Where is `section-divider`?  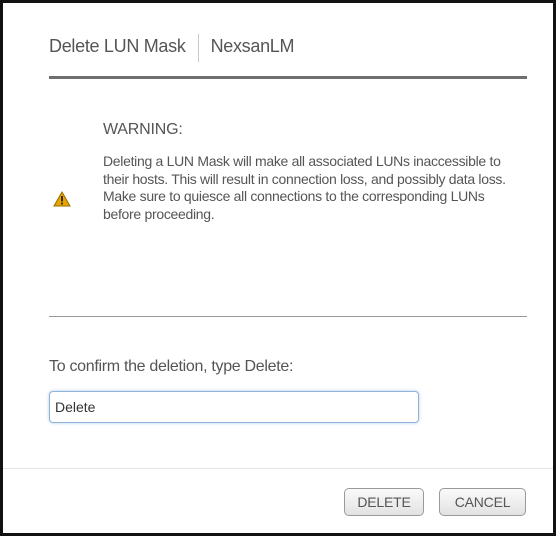
section-divider is located at coordinates (288, 316).